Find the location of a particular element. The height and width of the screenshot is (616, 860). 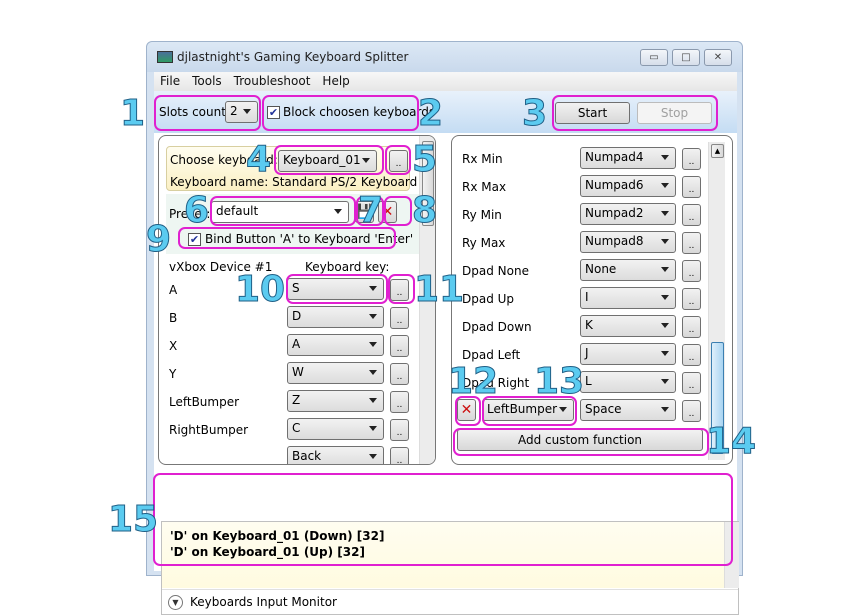

custom-function-key-select: Space is located at coordinates (628, 410).